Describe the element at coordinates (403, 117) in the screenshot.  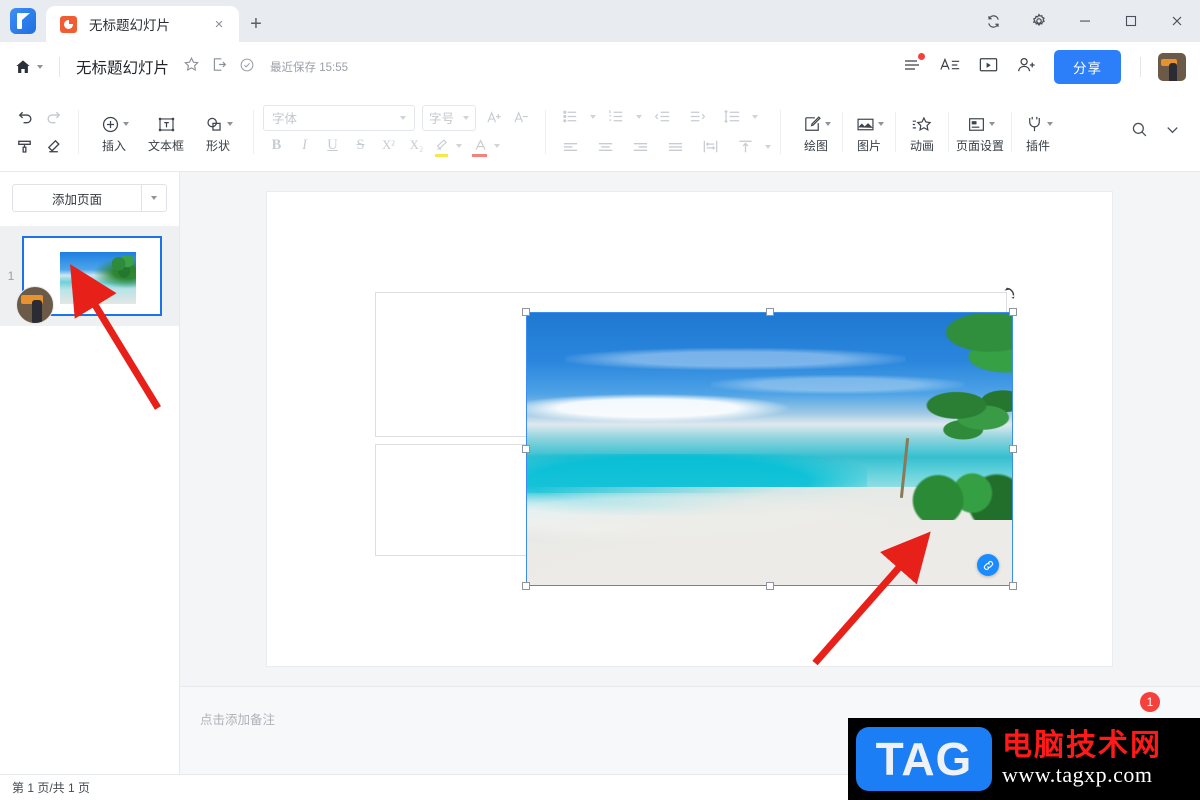
I see `font-family-caret-icon` at that location.